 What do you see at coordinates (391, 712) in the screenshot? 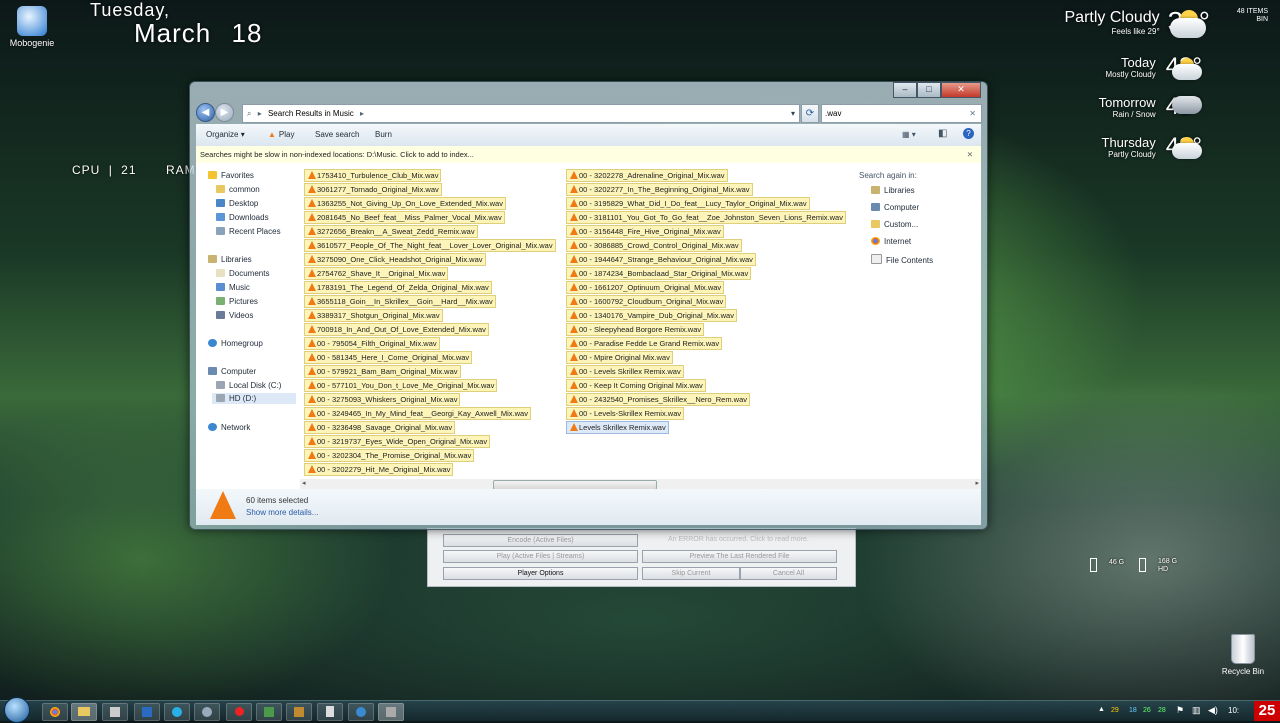
I see `taskbar-encoder` at bounding box center [391, 712].